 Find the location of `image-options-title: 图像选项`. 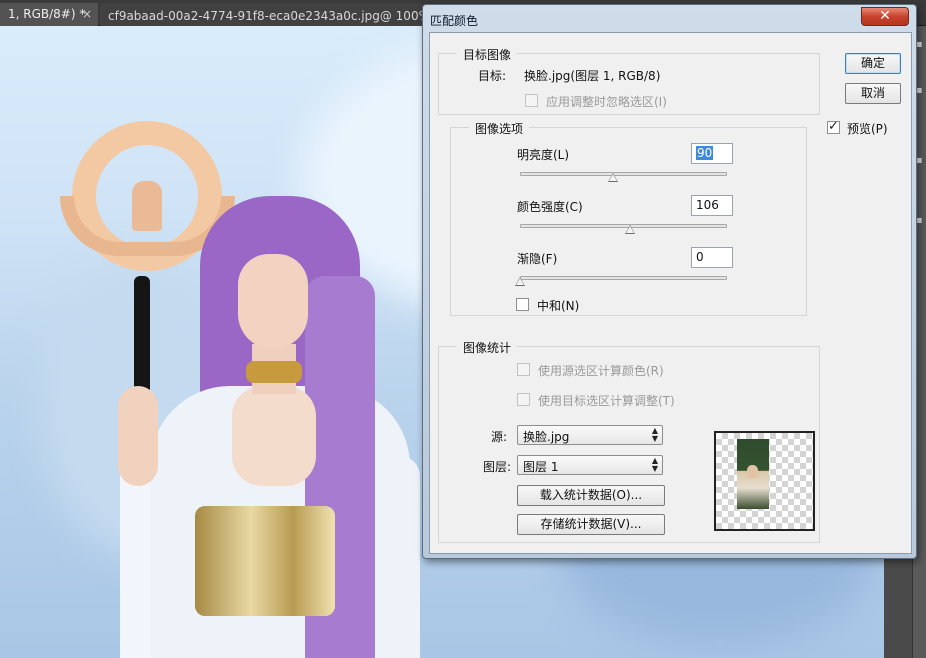

image-options-title: 图像选项 is located at coordinates (499, 128).